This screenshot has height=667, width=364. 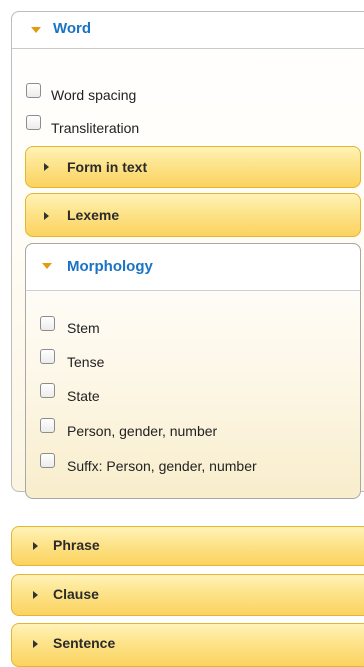 I want to click on suffix-person-gender-number-checkbox, so click(x=47, y=460).